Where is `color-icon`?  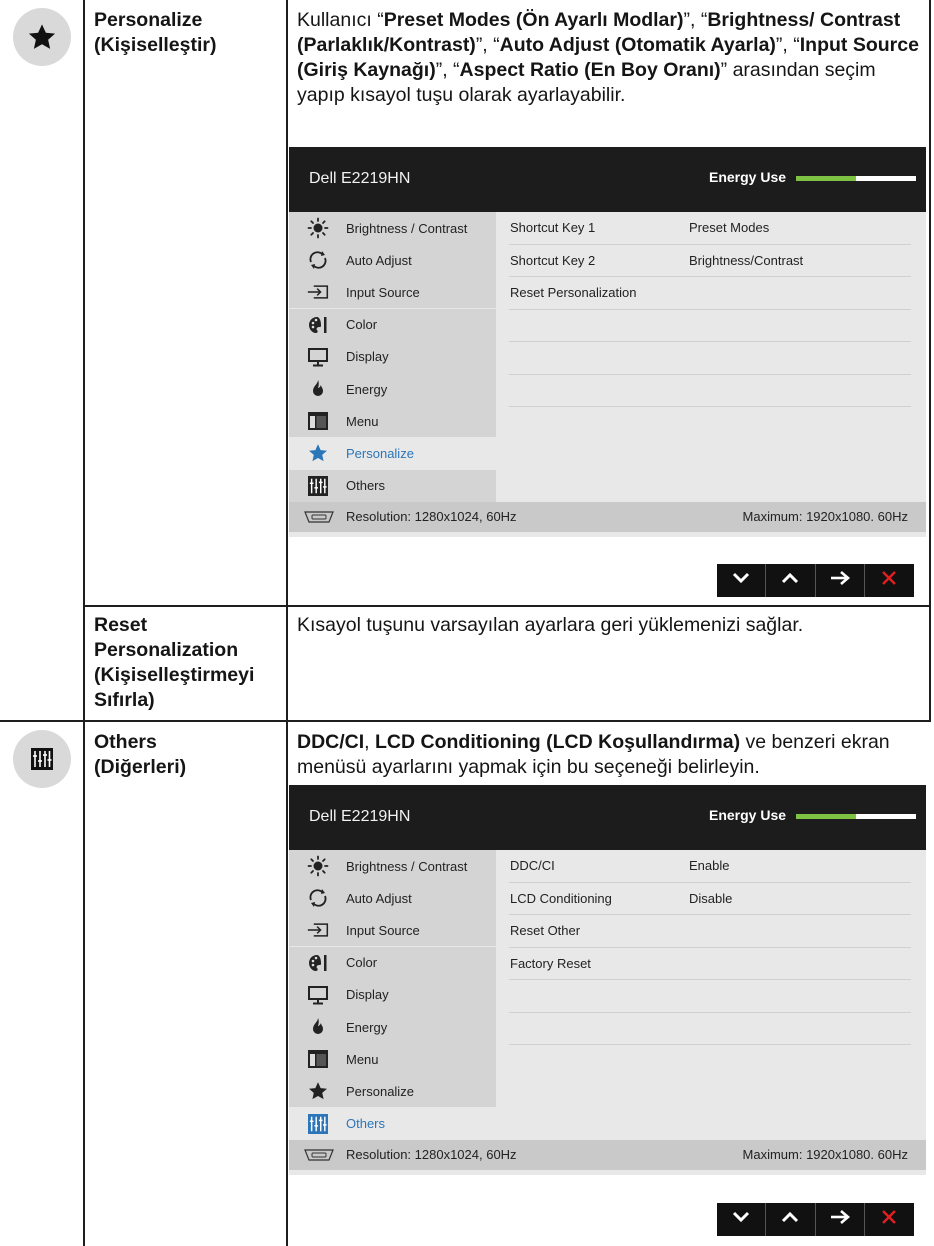 color-icon is located at coordinates (318, 963).